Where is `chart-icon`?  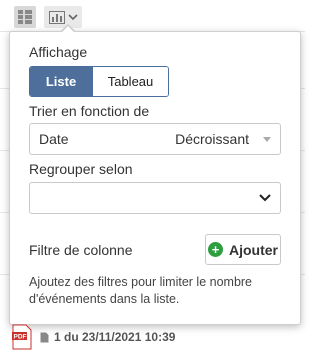
chart-icon is located at coordinates (56, 17).